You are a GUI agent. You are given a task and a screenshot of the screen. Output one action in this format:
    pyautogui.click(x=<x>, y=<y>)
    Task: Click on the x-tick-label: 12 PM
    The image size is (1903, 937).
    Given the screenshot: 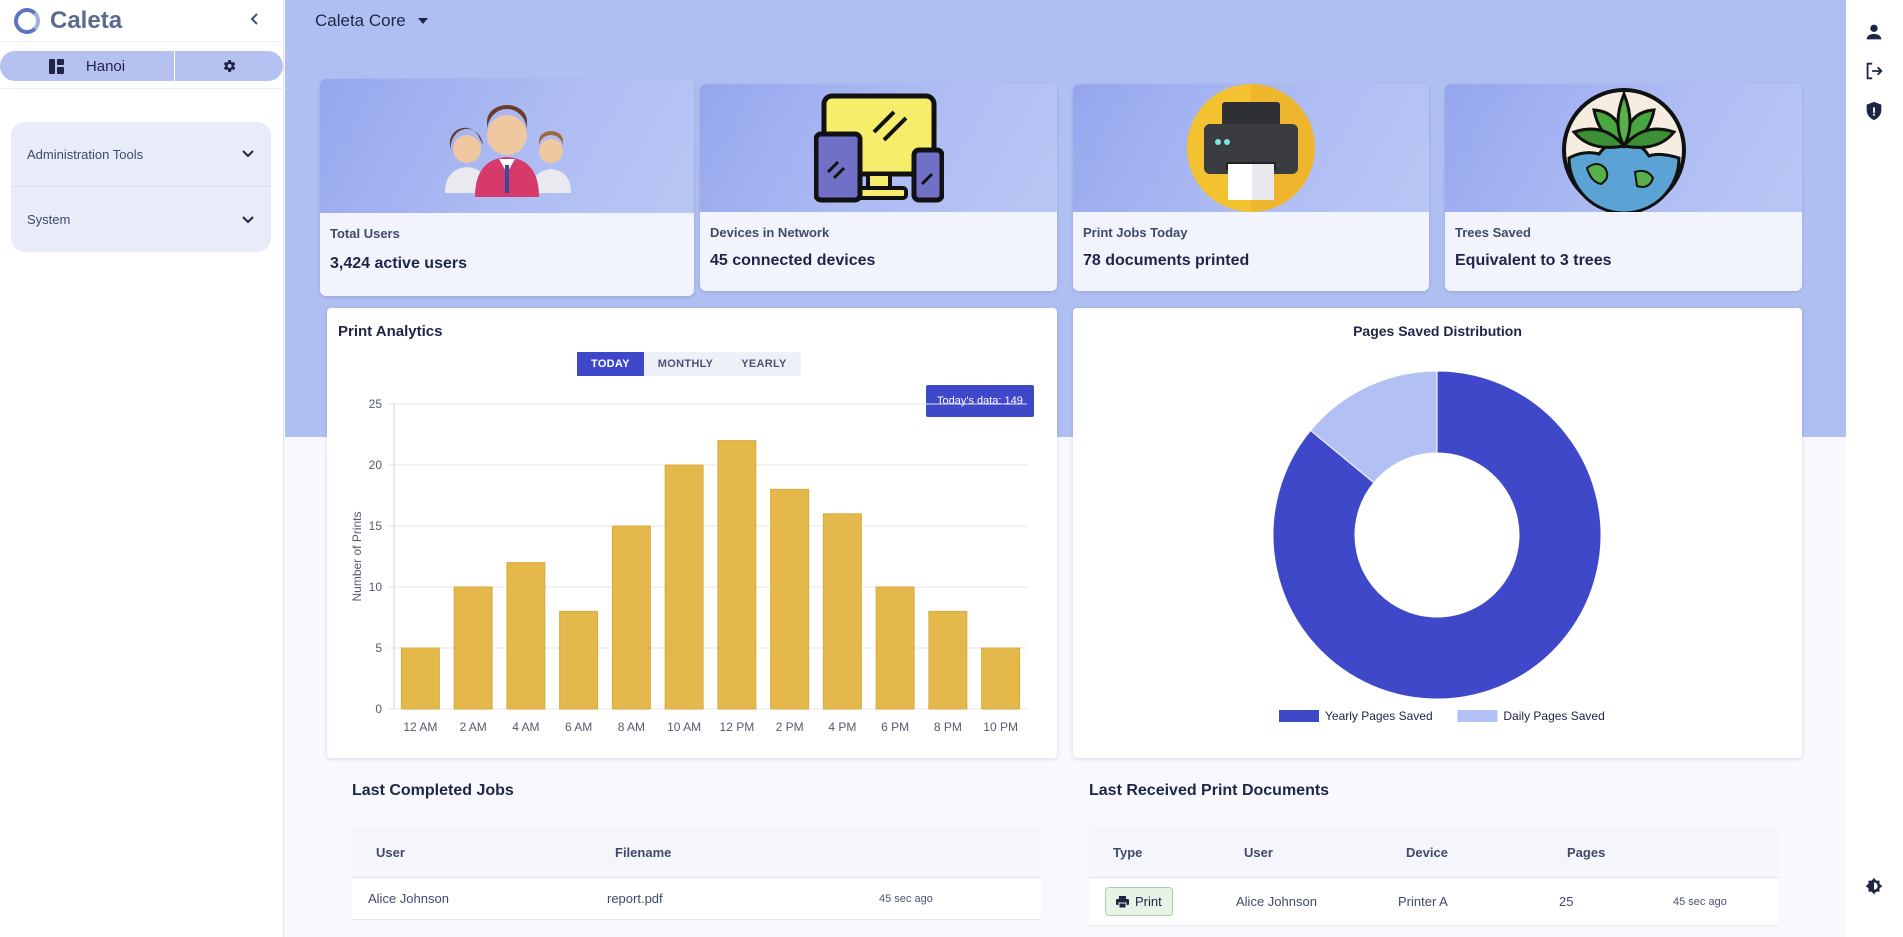 What is the action you would take?
    pyautogui.click(x=737, y=727)
    